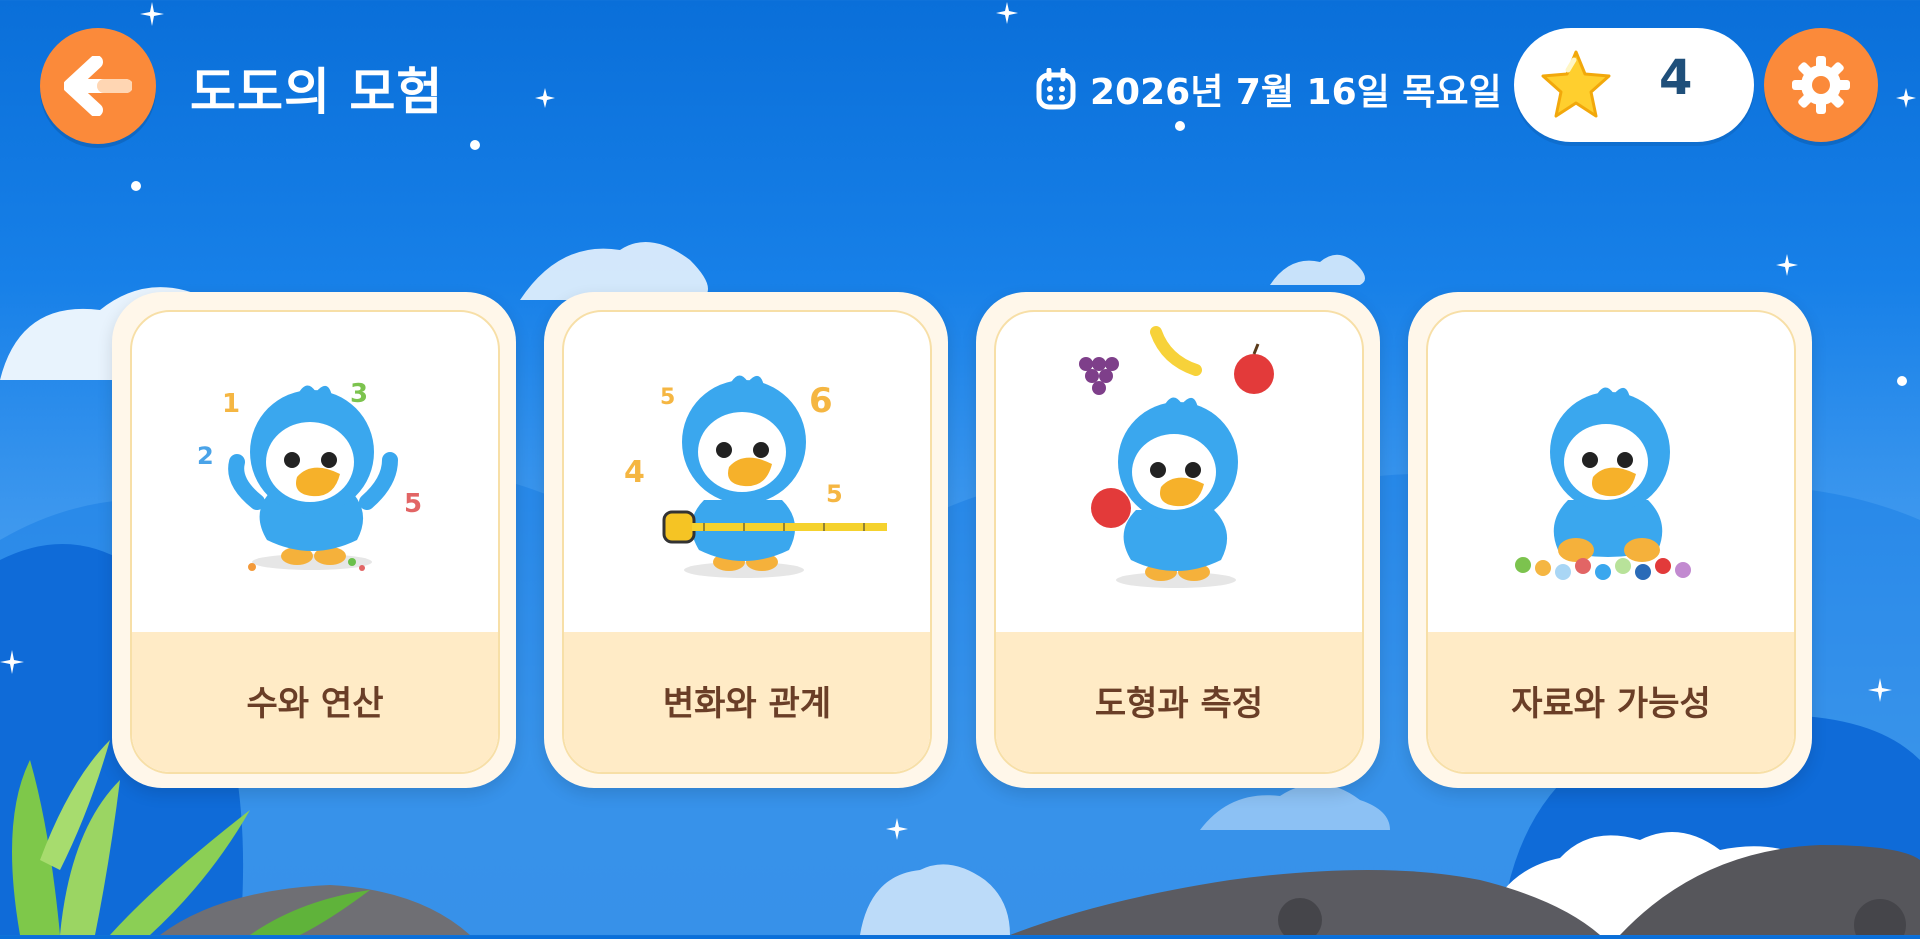 This screenshot has height=939, width=1920. I want to click on card-label: 수와 연산, so click(315, 704).